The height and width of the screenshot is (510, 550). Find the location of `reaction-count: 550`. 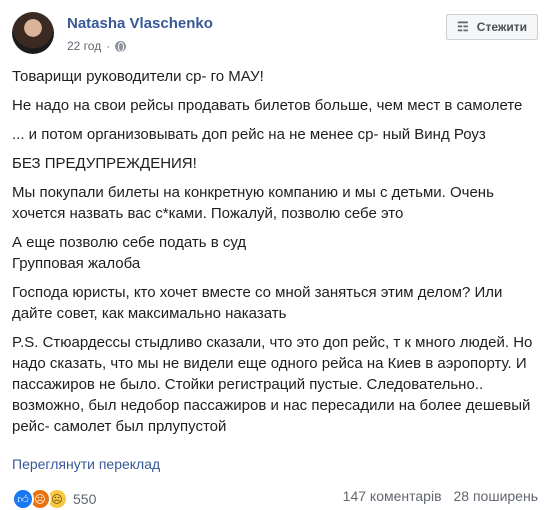

reaction-count: 550 is located at coordinates (85, 499).